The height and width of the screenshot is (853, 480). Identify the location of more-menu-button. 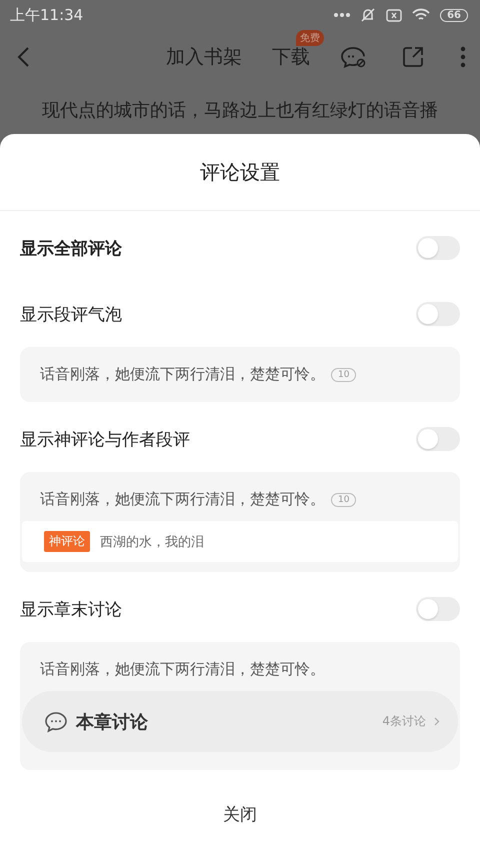
(463, 57).